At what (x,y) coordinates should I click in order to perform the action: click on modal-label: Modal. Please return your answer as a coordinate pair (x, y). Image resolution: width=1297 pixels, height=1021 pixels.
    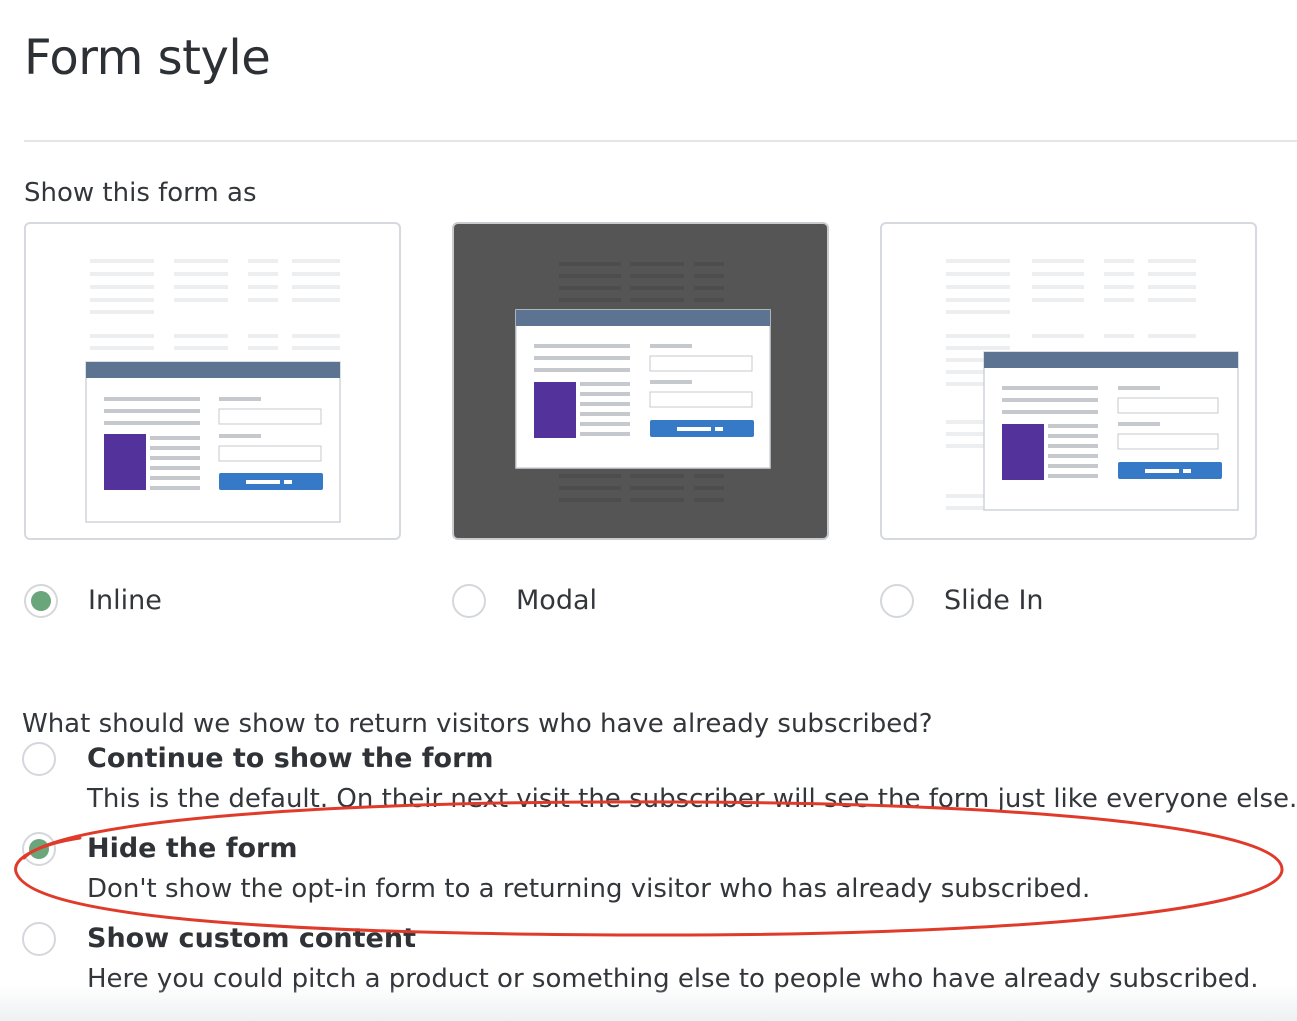
    Looking at the image, I should click on (556, 600).